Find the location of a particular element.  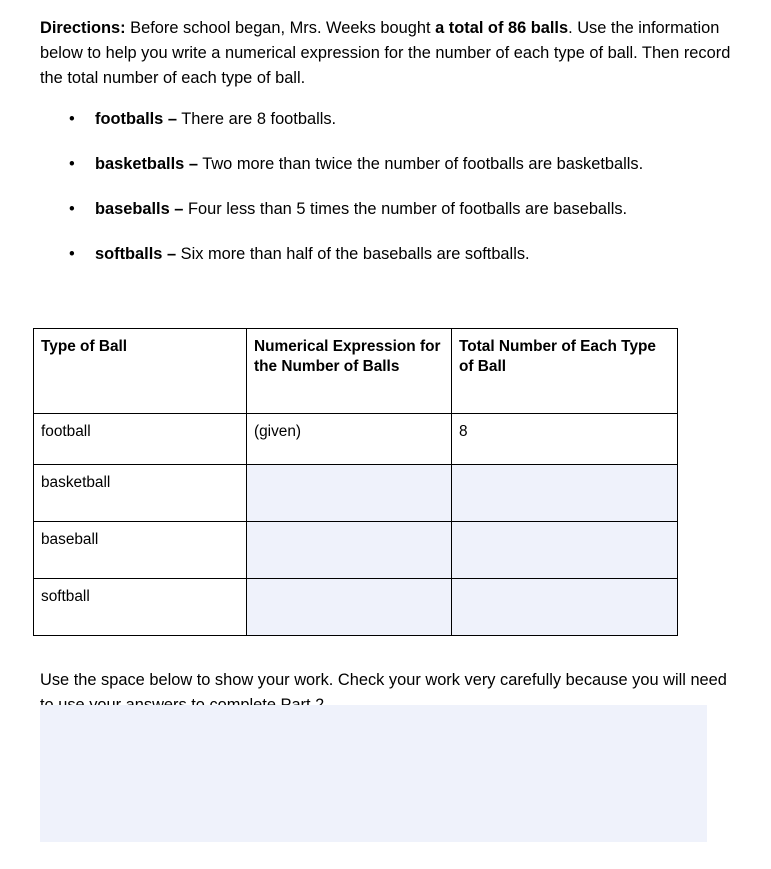

clue-description-footballs: There are 8 footballs. is located at coordinates (256, 119).